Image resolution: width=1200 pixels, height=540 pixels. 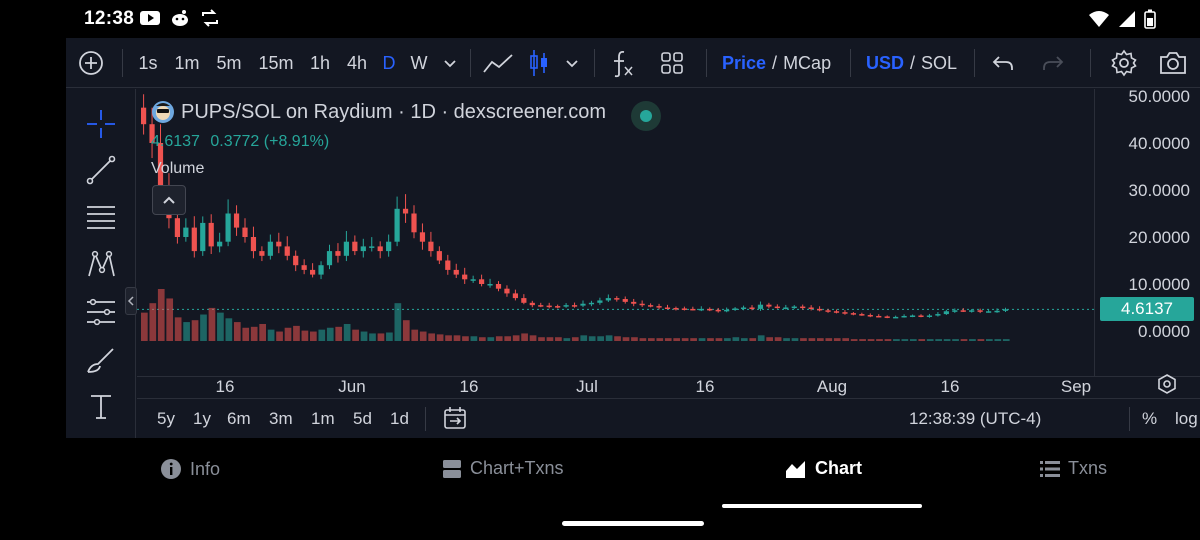 What do you see at coordinates (912, 63) in the screenshot?
I see `currency-toggle: USD / SOL` at bounding box center [912, 63].